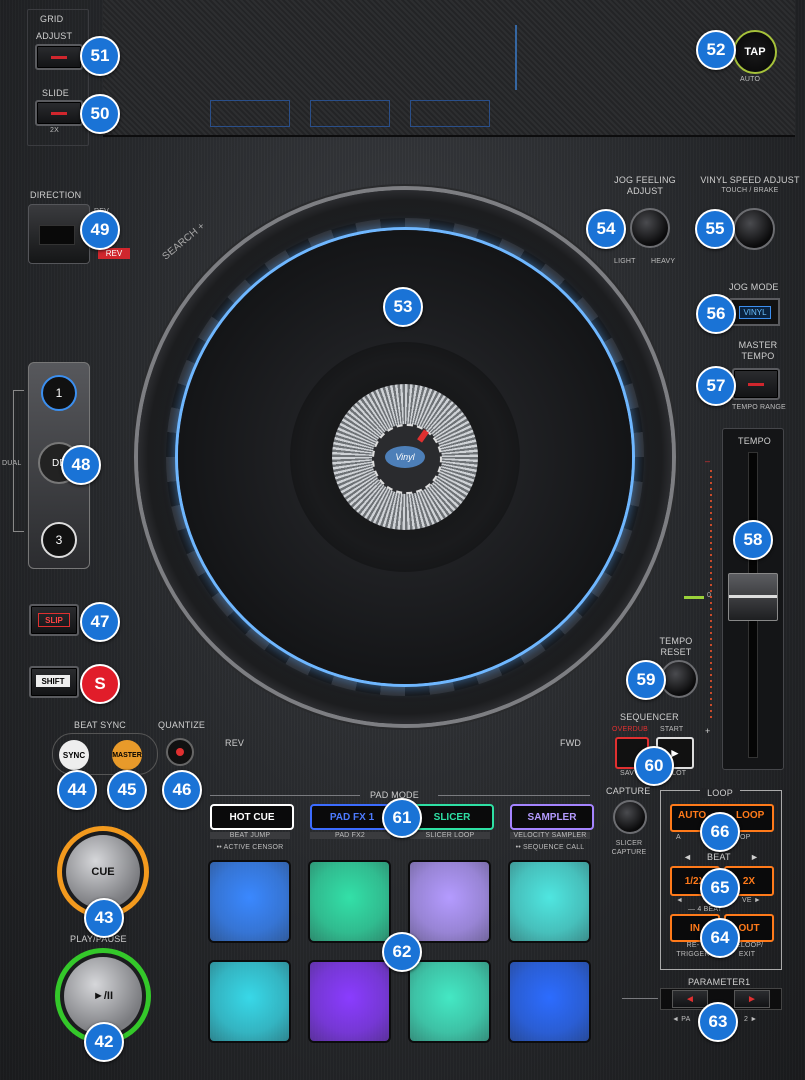 The image size is (805, 1080). I want to click on overdub-label: OVERDUB, so click(630, 729).